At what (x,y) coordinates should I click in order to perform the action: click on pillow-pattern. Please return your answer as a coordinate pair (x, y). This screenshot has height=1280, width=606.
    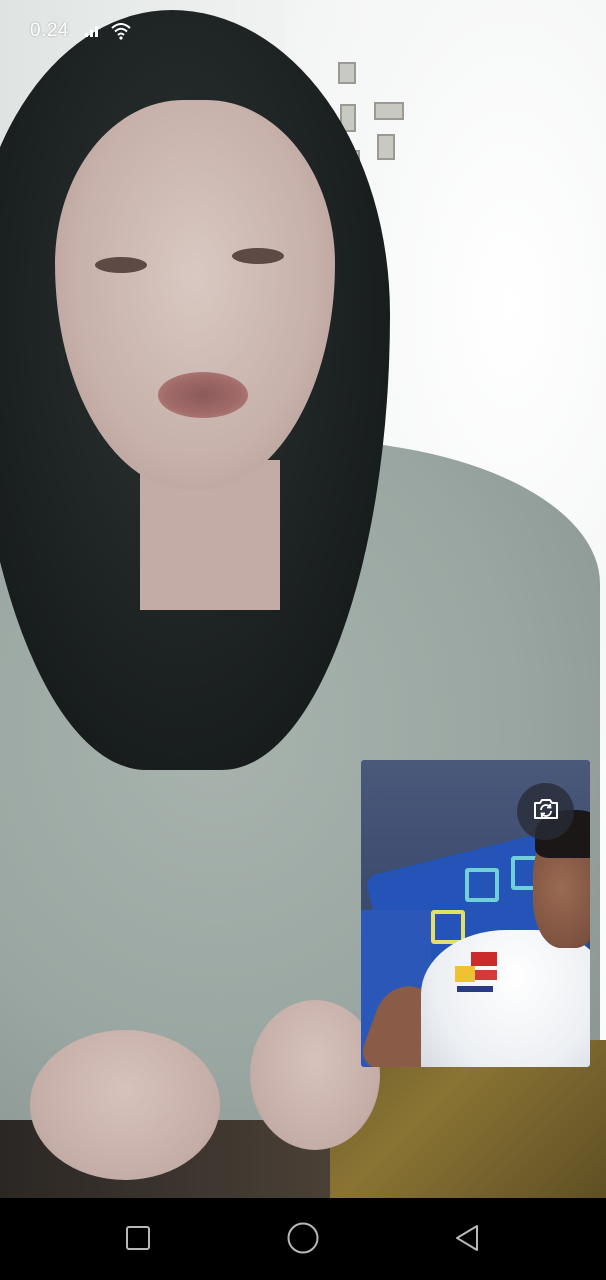
    Looking at the image, I should click on (482, 885).